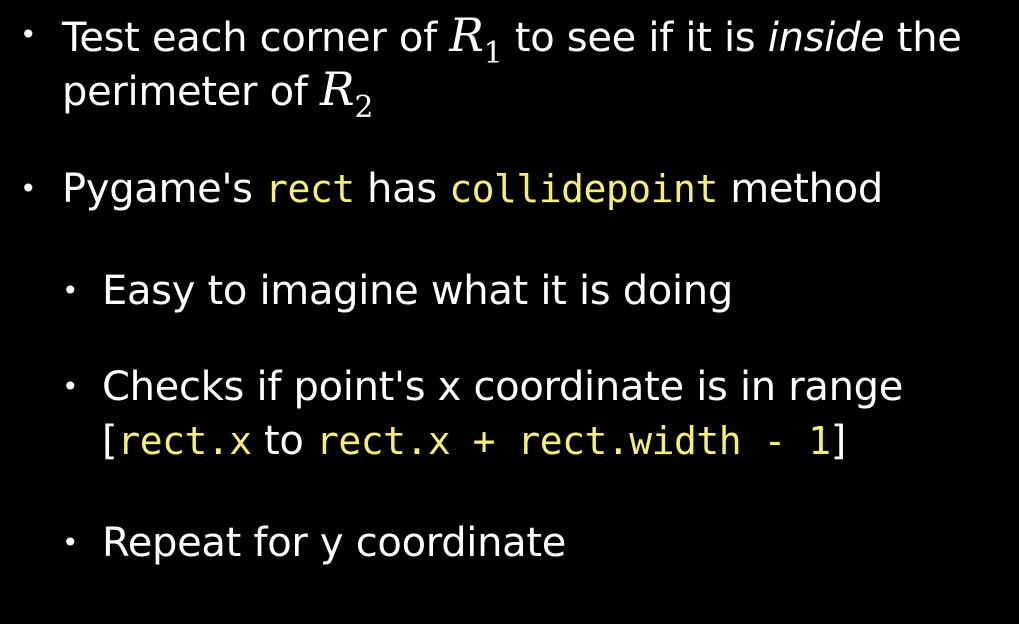 This screenshot has width=1019, height=624. What do you see at coordinates (800, 189) in the screenshot?
I see `text: method` at bounding box center [800, 189].